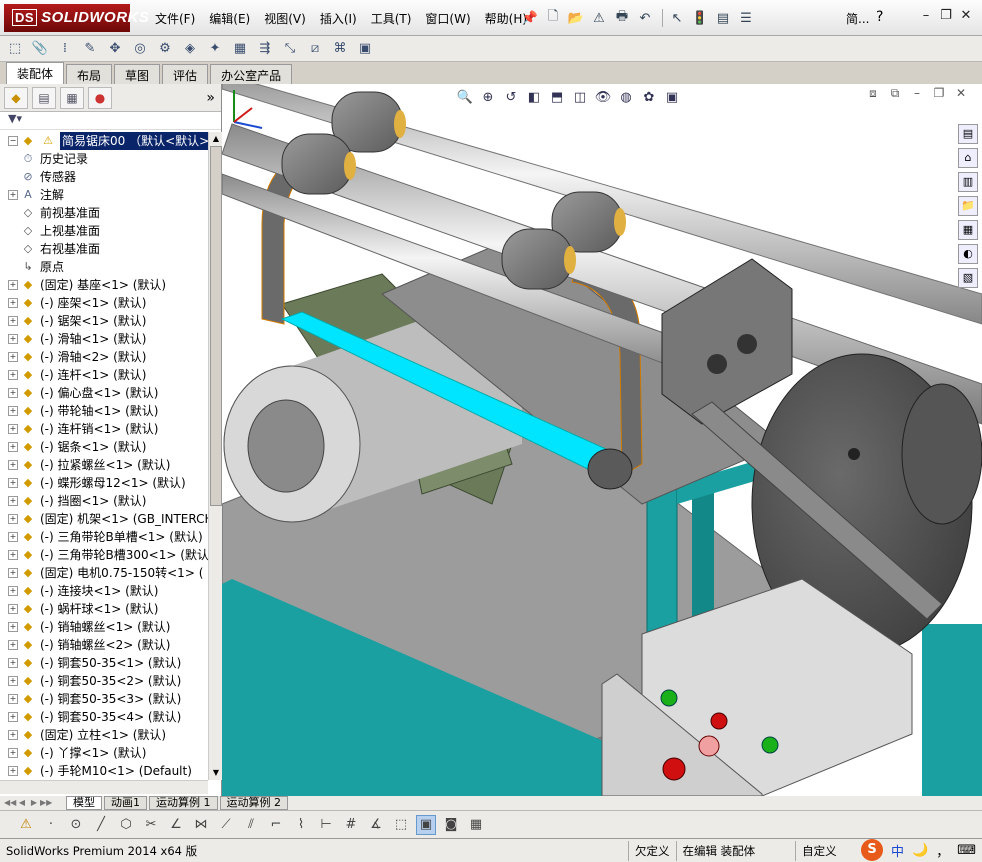 The height and width of the screenshot is (862, 982). I want to click on assembly-features-icon: ⚙, so click(165, 49).